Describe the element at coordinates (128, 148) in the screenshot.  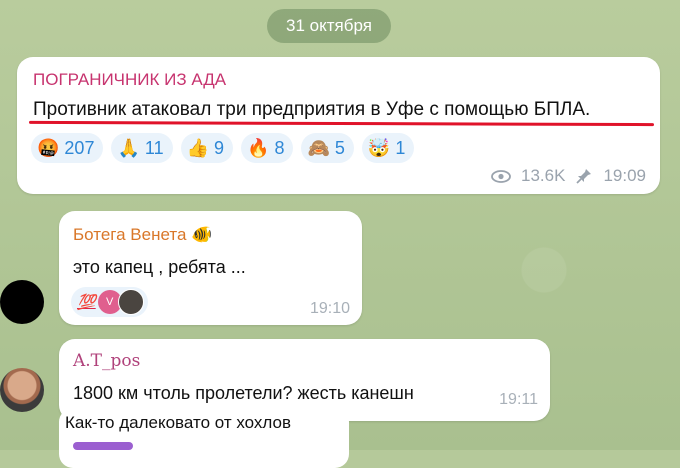
I see `praying-hands-icon: 🙏` at that location.